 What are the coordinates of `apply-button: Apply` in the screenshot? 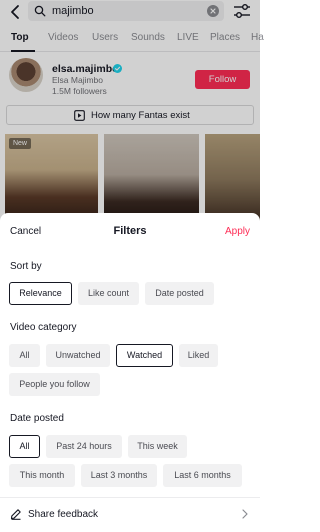 It's located at (237, 231).